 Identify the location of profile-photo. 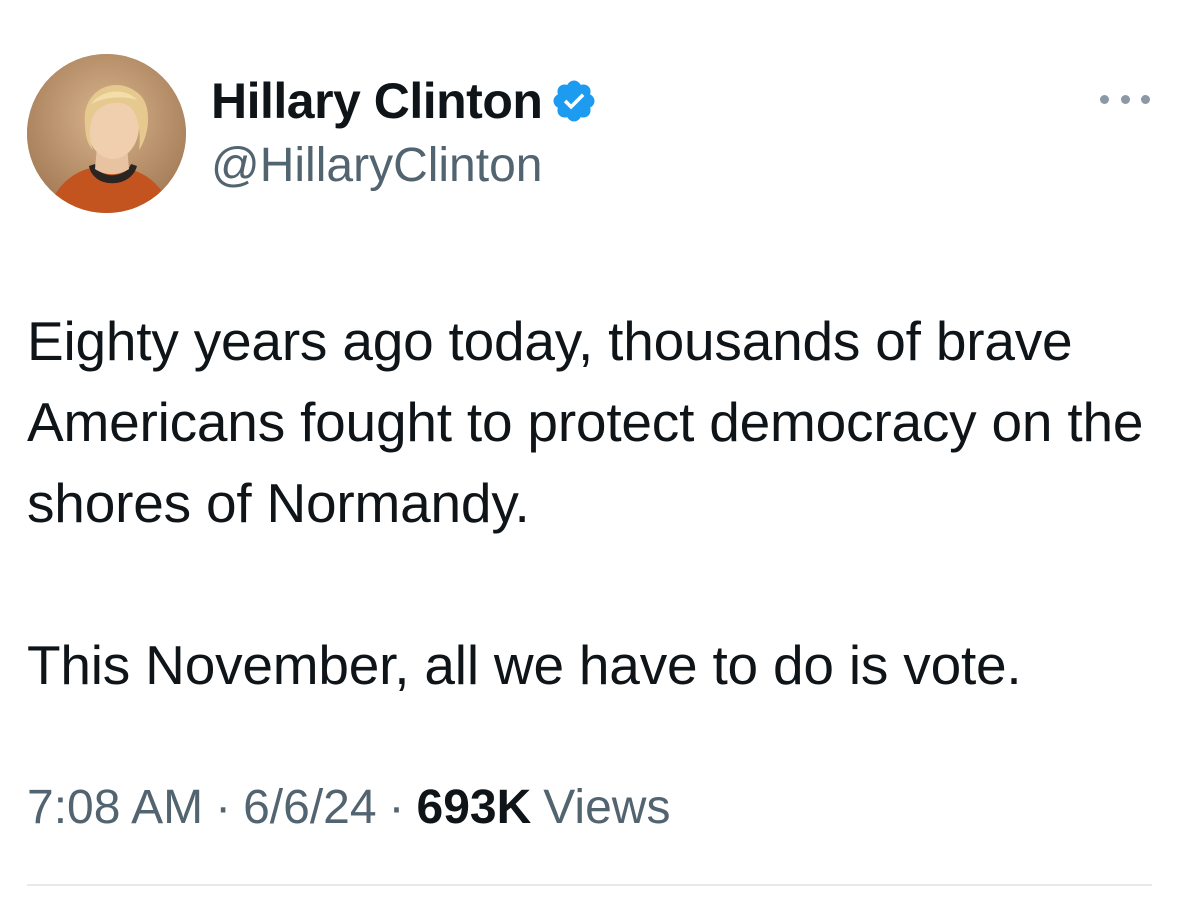
(106, 133).